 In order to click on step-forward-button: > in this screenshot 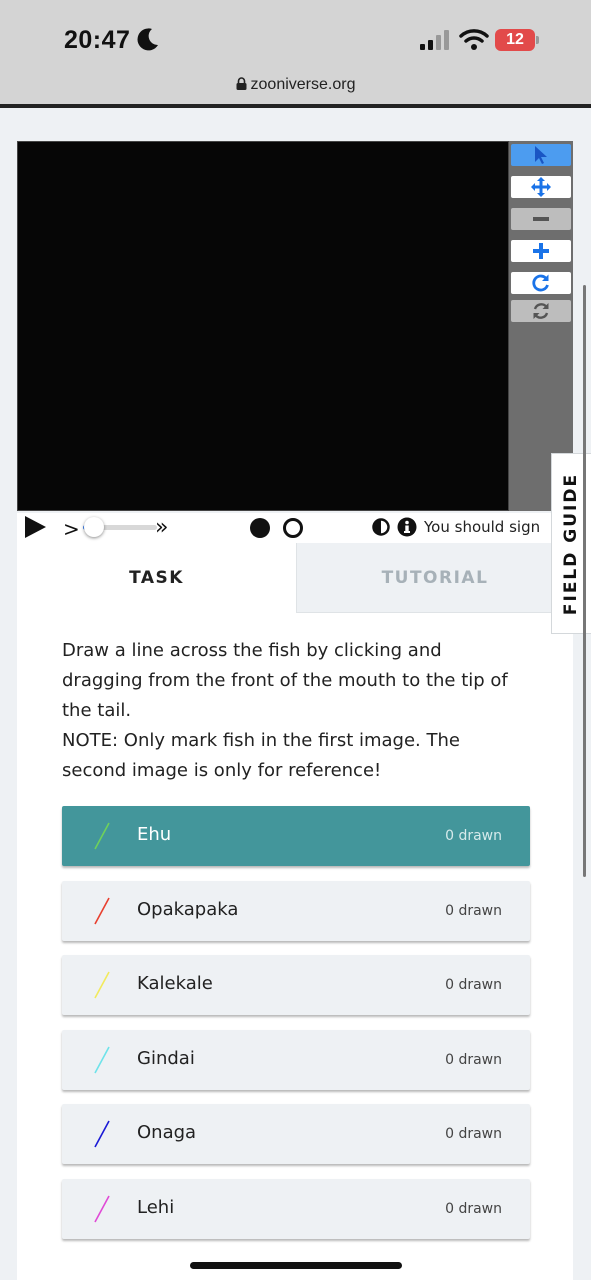, I will do `click(71, 529)`.